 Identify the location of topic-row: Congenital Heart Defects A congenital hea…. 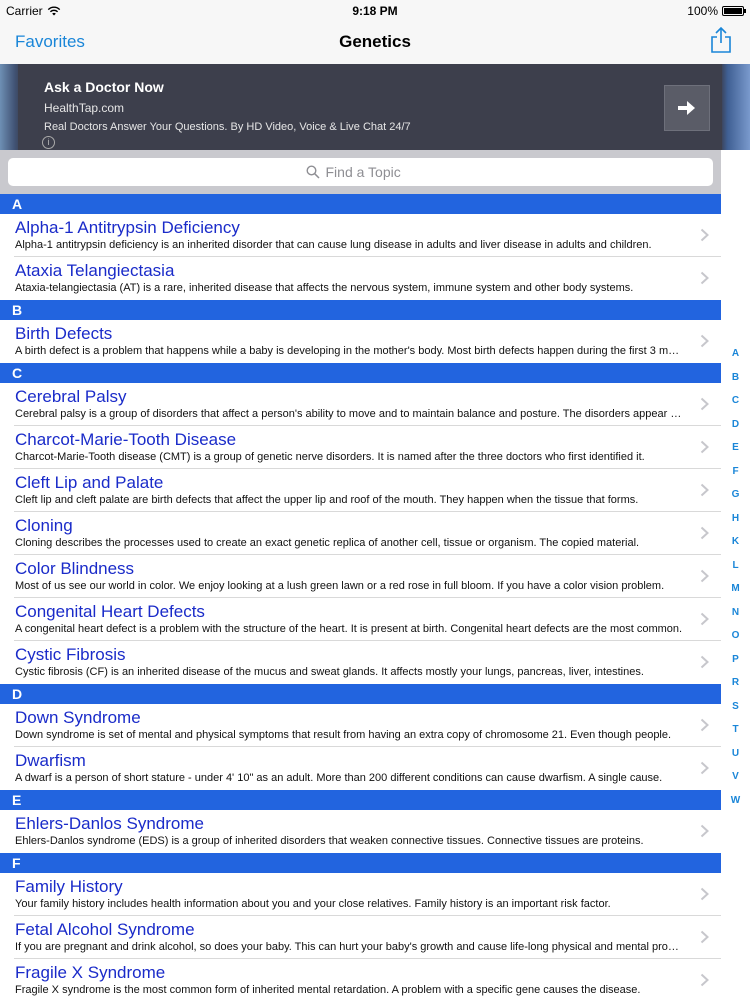
(367, 619).